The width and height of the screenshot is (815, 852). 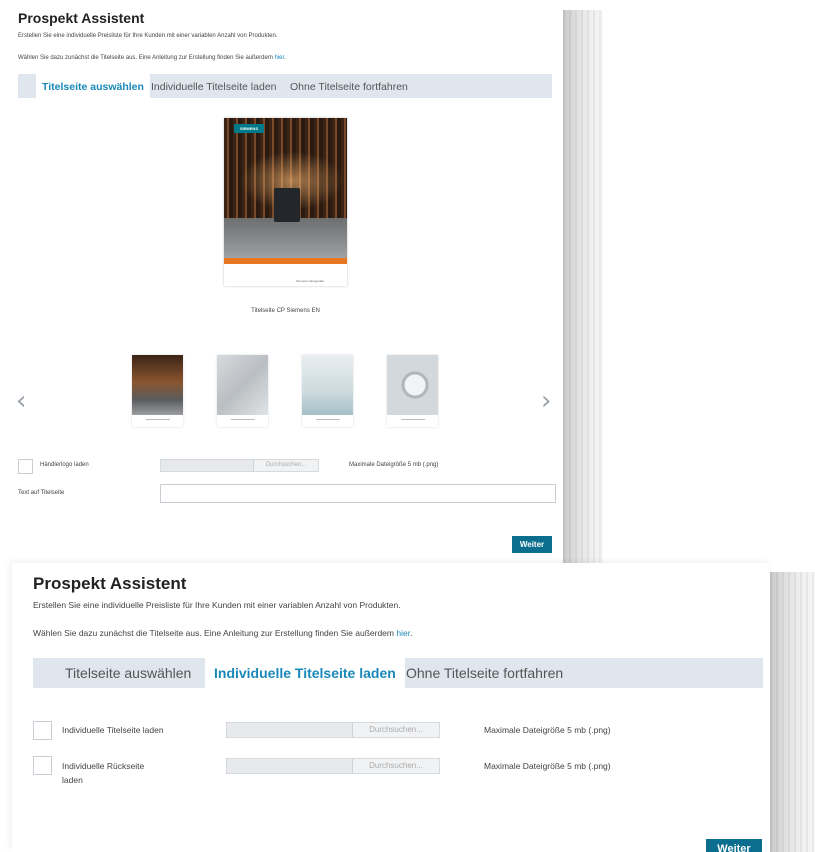 I want to click on dealer-logo-checkbox, so click(x=25, y=466).